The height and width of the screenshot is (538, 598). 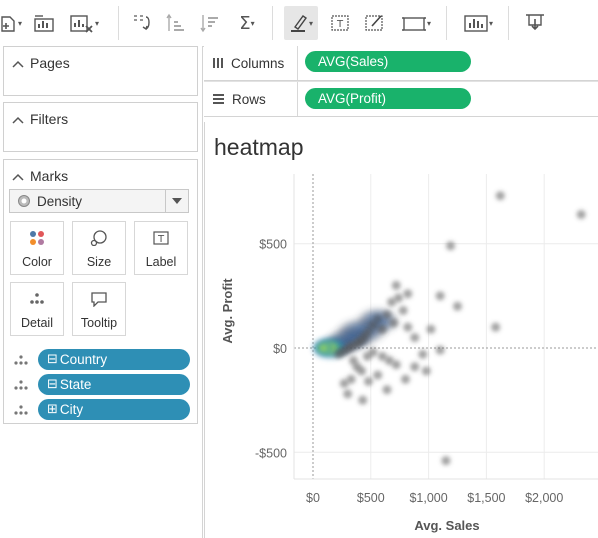 I want to click on filters-card: Filters, so click(x=100, y=127).